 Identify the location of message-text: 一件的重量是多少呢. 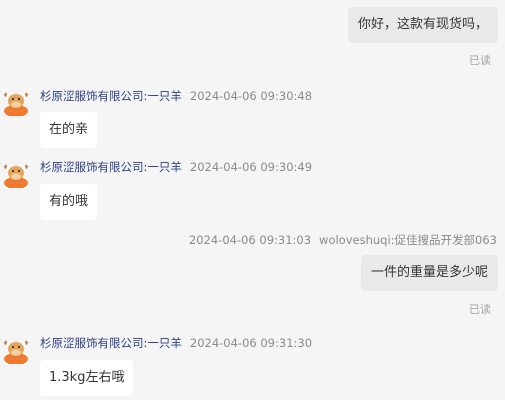
(429, 272).